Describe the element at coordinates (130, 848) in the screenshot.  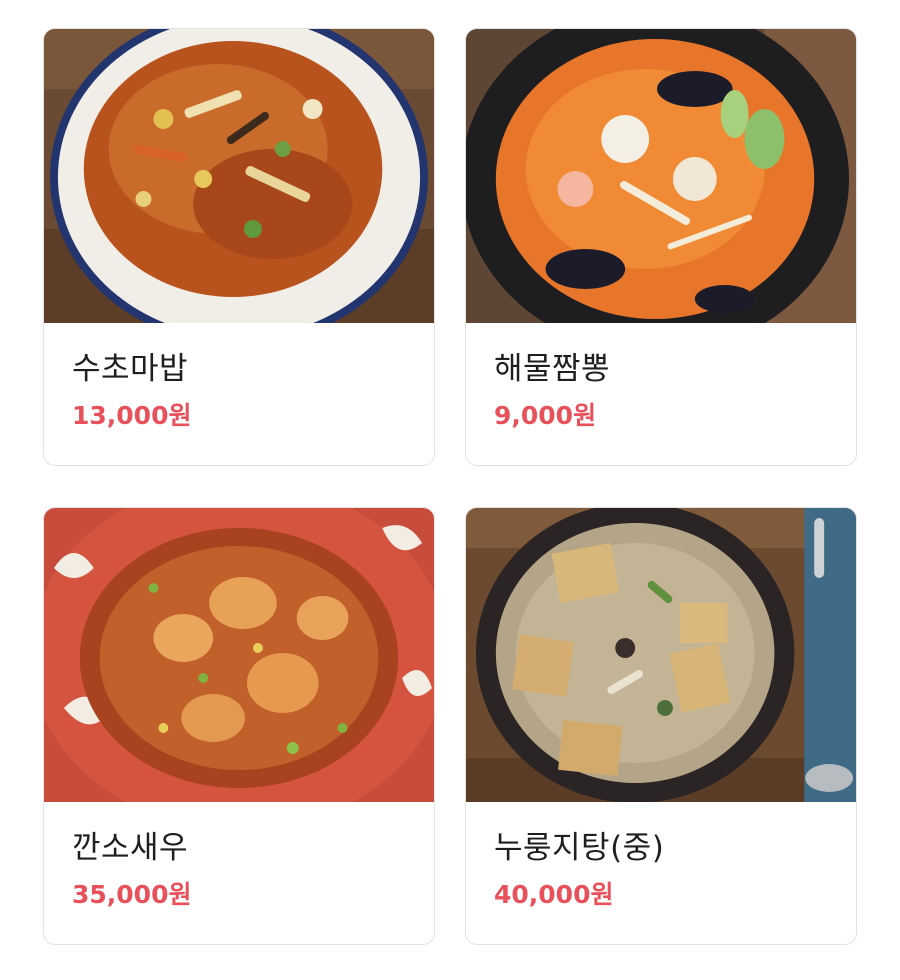
I see `menu-item-name: 깐소새우` at that location.